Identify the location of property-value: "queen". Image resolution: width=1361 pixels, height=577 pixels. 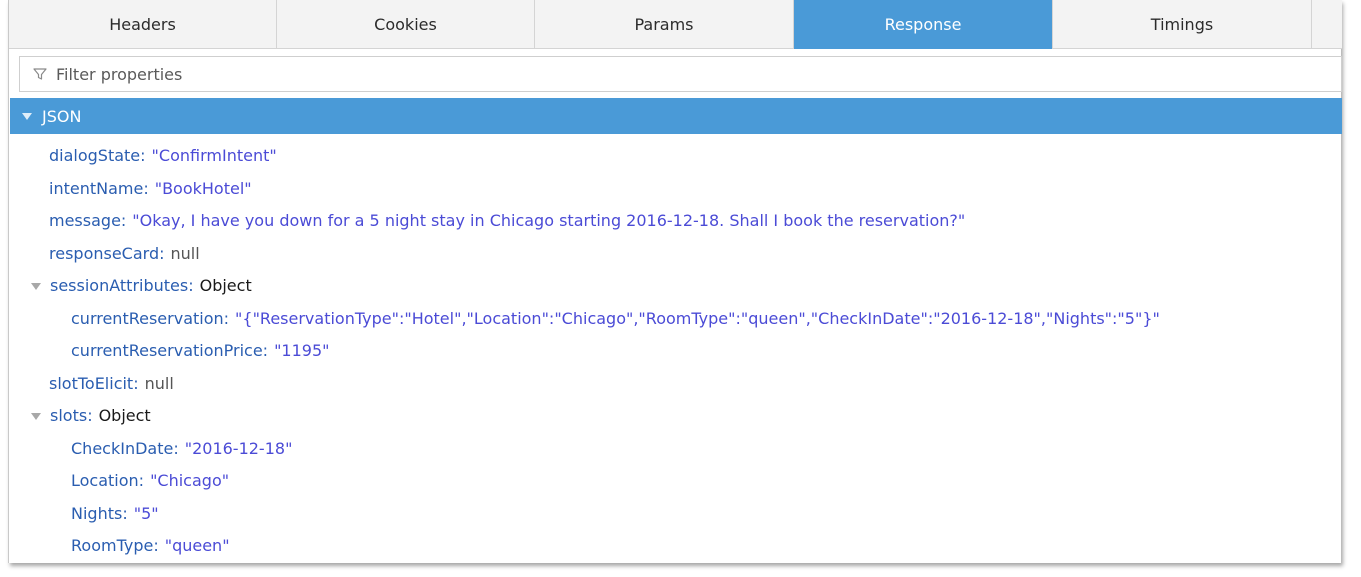
(197, 545).